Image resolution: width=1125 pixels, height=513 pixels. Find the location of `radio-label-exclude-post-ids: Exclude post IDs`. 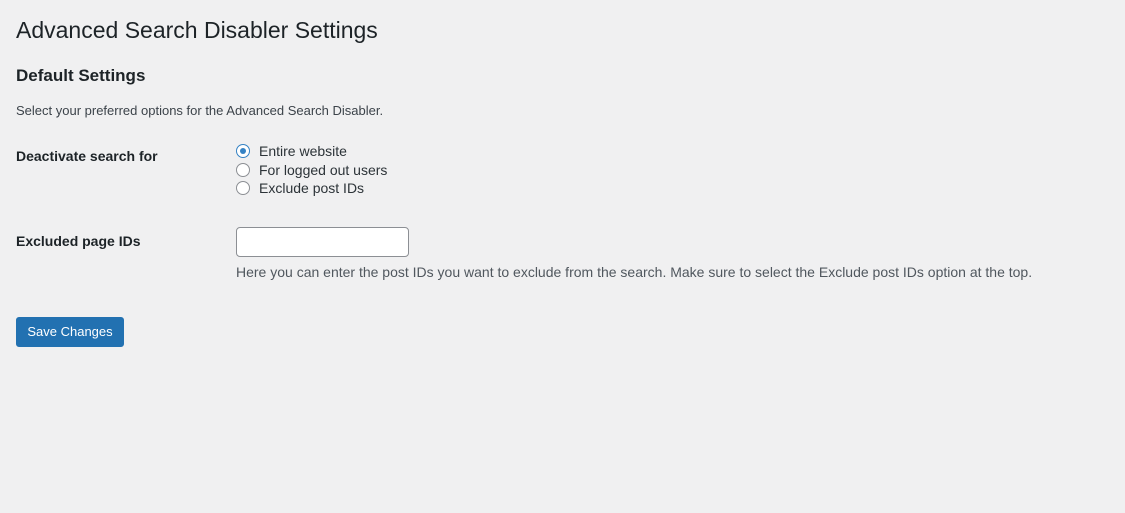

radio-label-exclude-post-ids: Exclude post IDs is located at coordinates (311, 188).